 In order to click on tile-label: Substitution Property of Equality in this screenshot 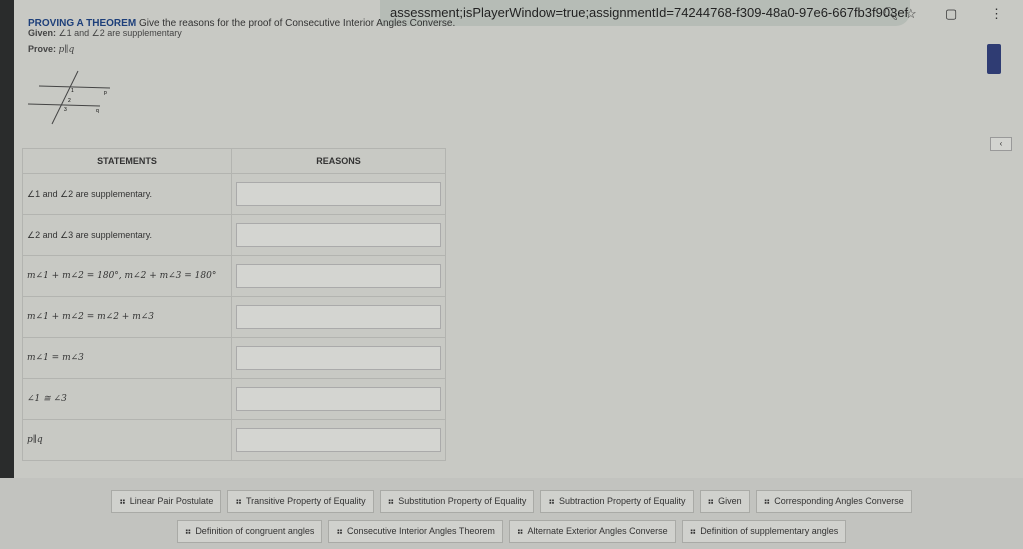, I will do `click(462, 501)`.